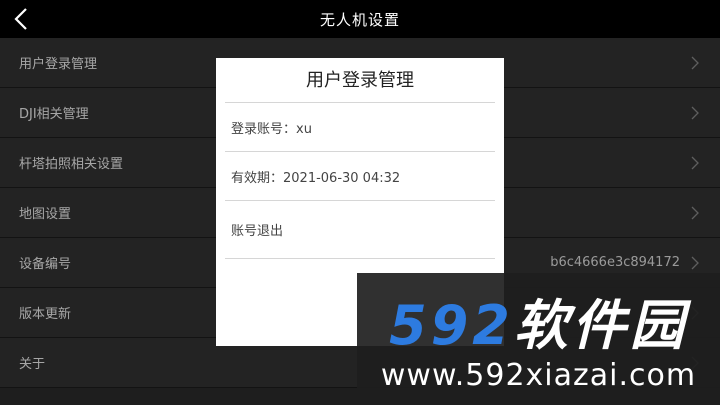 This screenshot has width=720, height=405. I want to click on watermark-logo: 592软件园, so click(538, 320).